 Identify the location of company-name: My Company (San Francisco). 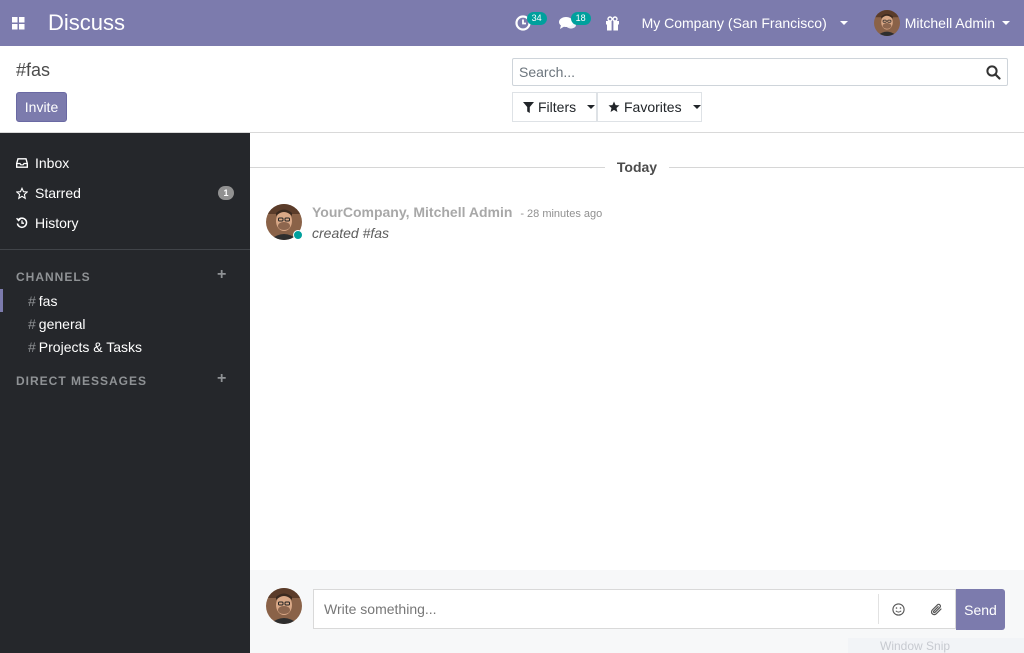
(734, 23).